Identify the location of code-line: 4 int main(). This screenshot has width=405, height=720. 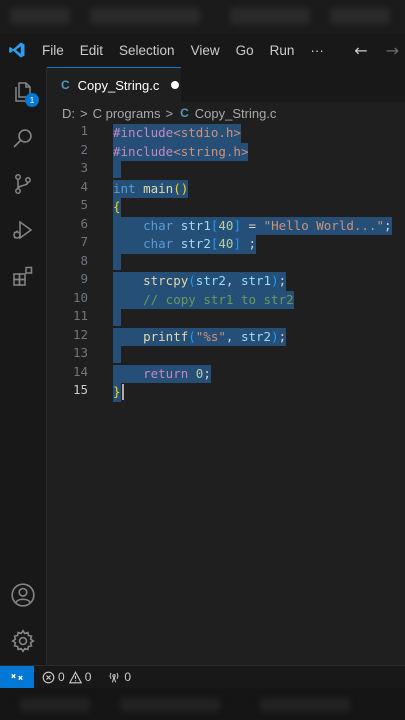
(226, 188).